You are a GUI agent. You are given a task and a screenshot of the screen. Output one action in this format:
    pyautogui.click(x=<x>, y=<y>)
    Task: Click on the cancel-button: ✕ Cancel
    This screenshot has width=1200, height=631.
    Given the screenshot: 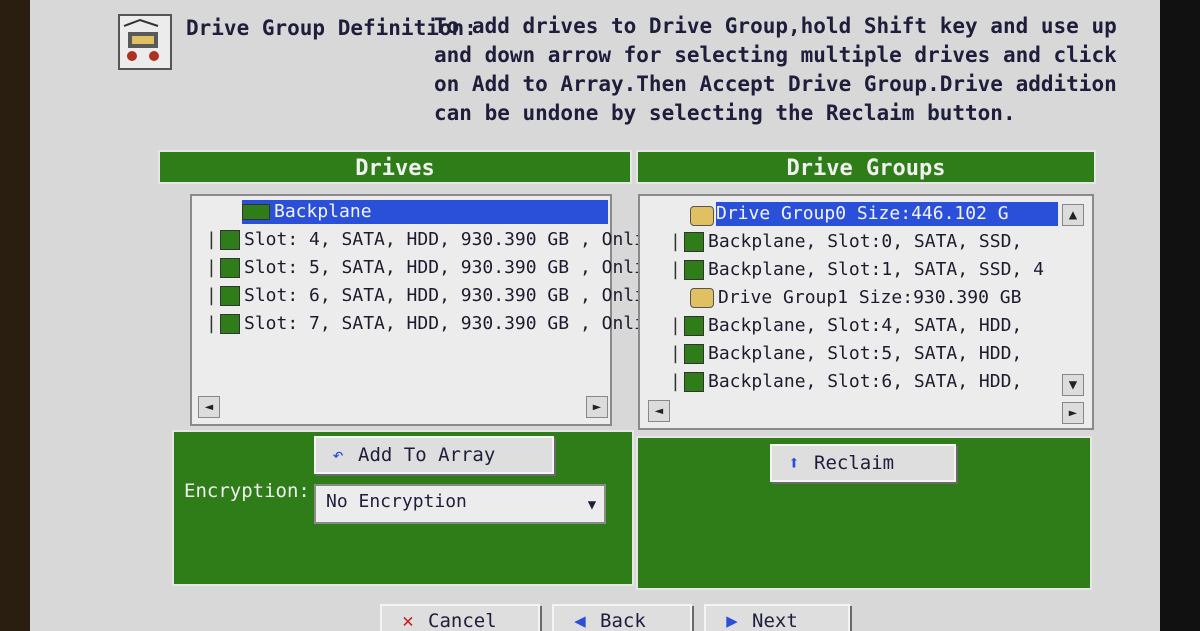 What is the action you would take?
    pyautogui.click(x=460, y=617)
    